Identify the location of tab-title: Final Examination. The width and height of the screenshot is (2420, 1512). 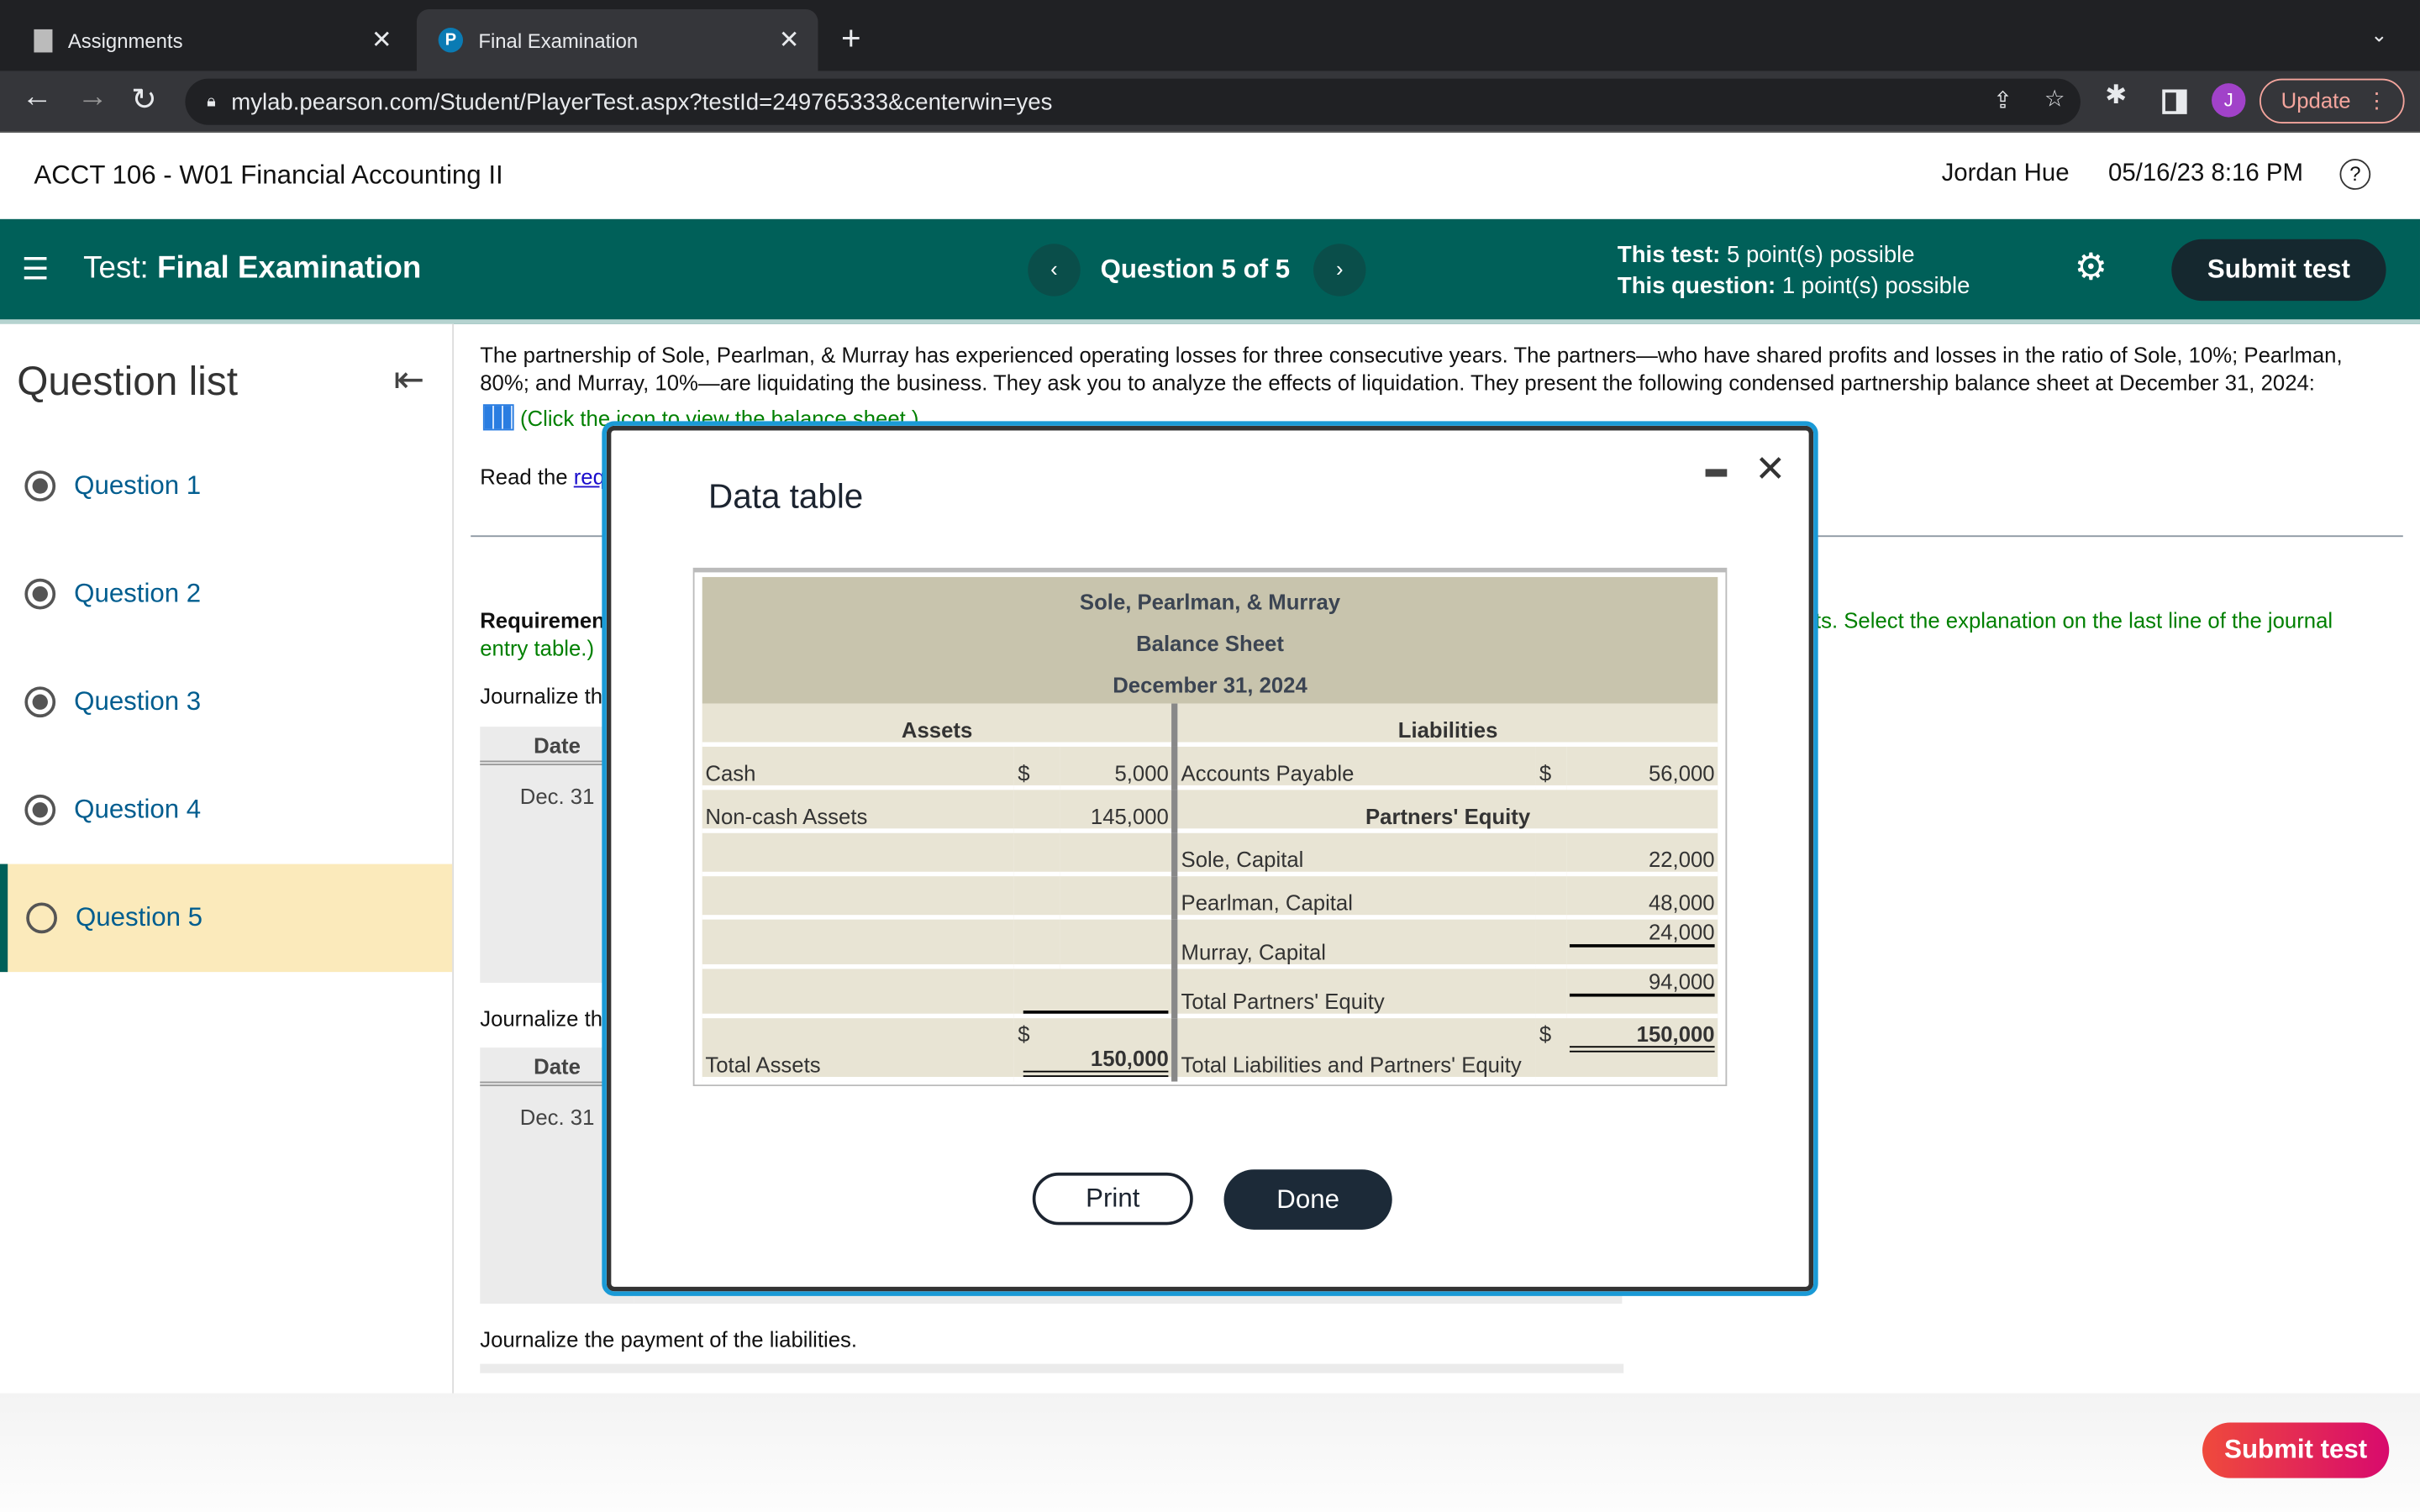
(558, 40).